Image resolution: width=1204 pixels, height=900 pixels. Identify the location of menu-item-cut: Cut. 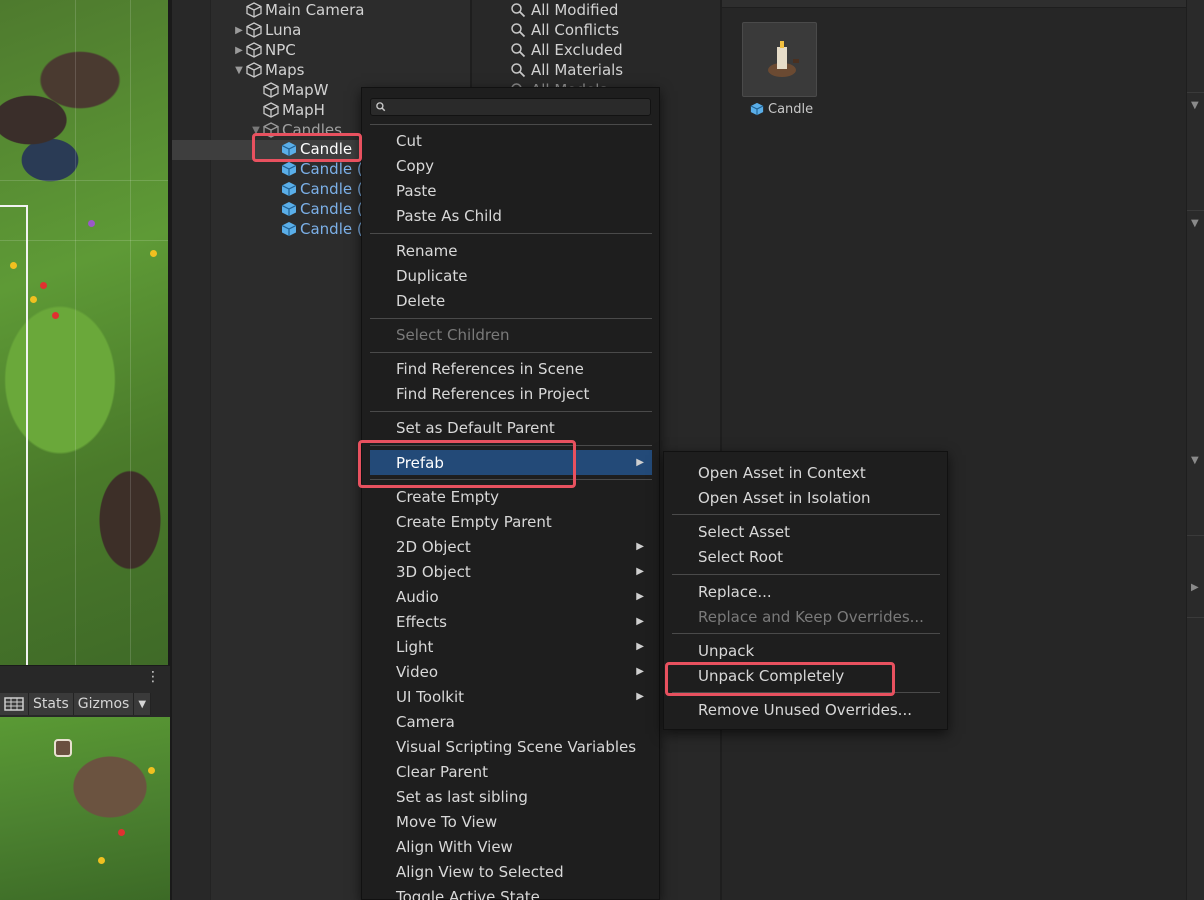
(511, 140).